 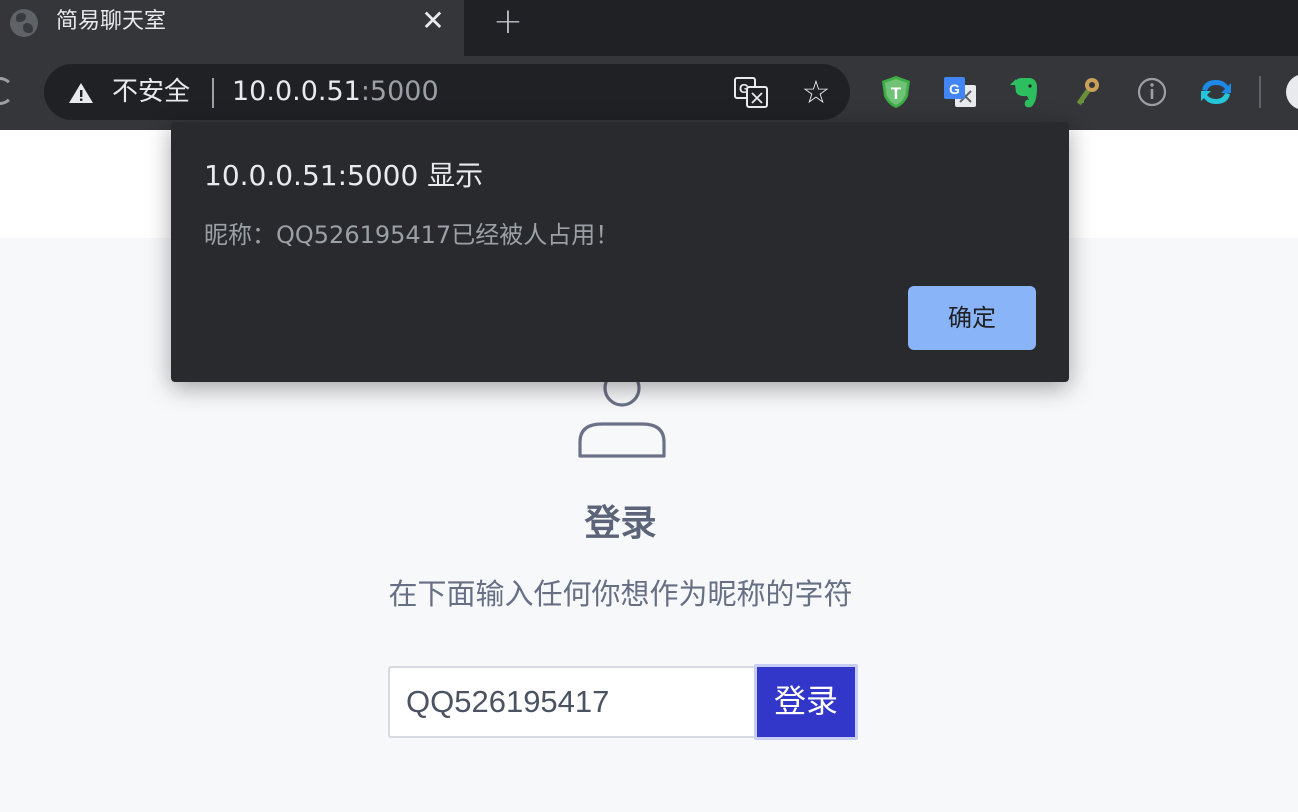 I want to click on svg-text: T, so click(x=896, y=93).